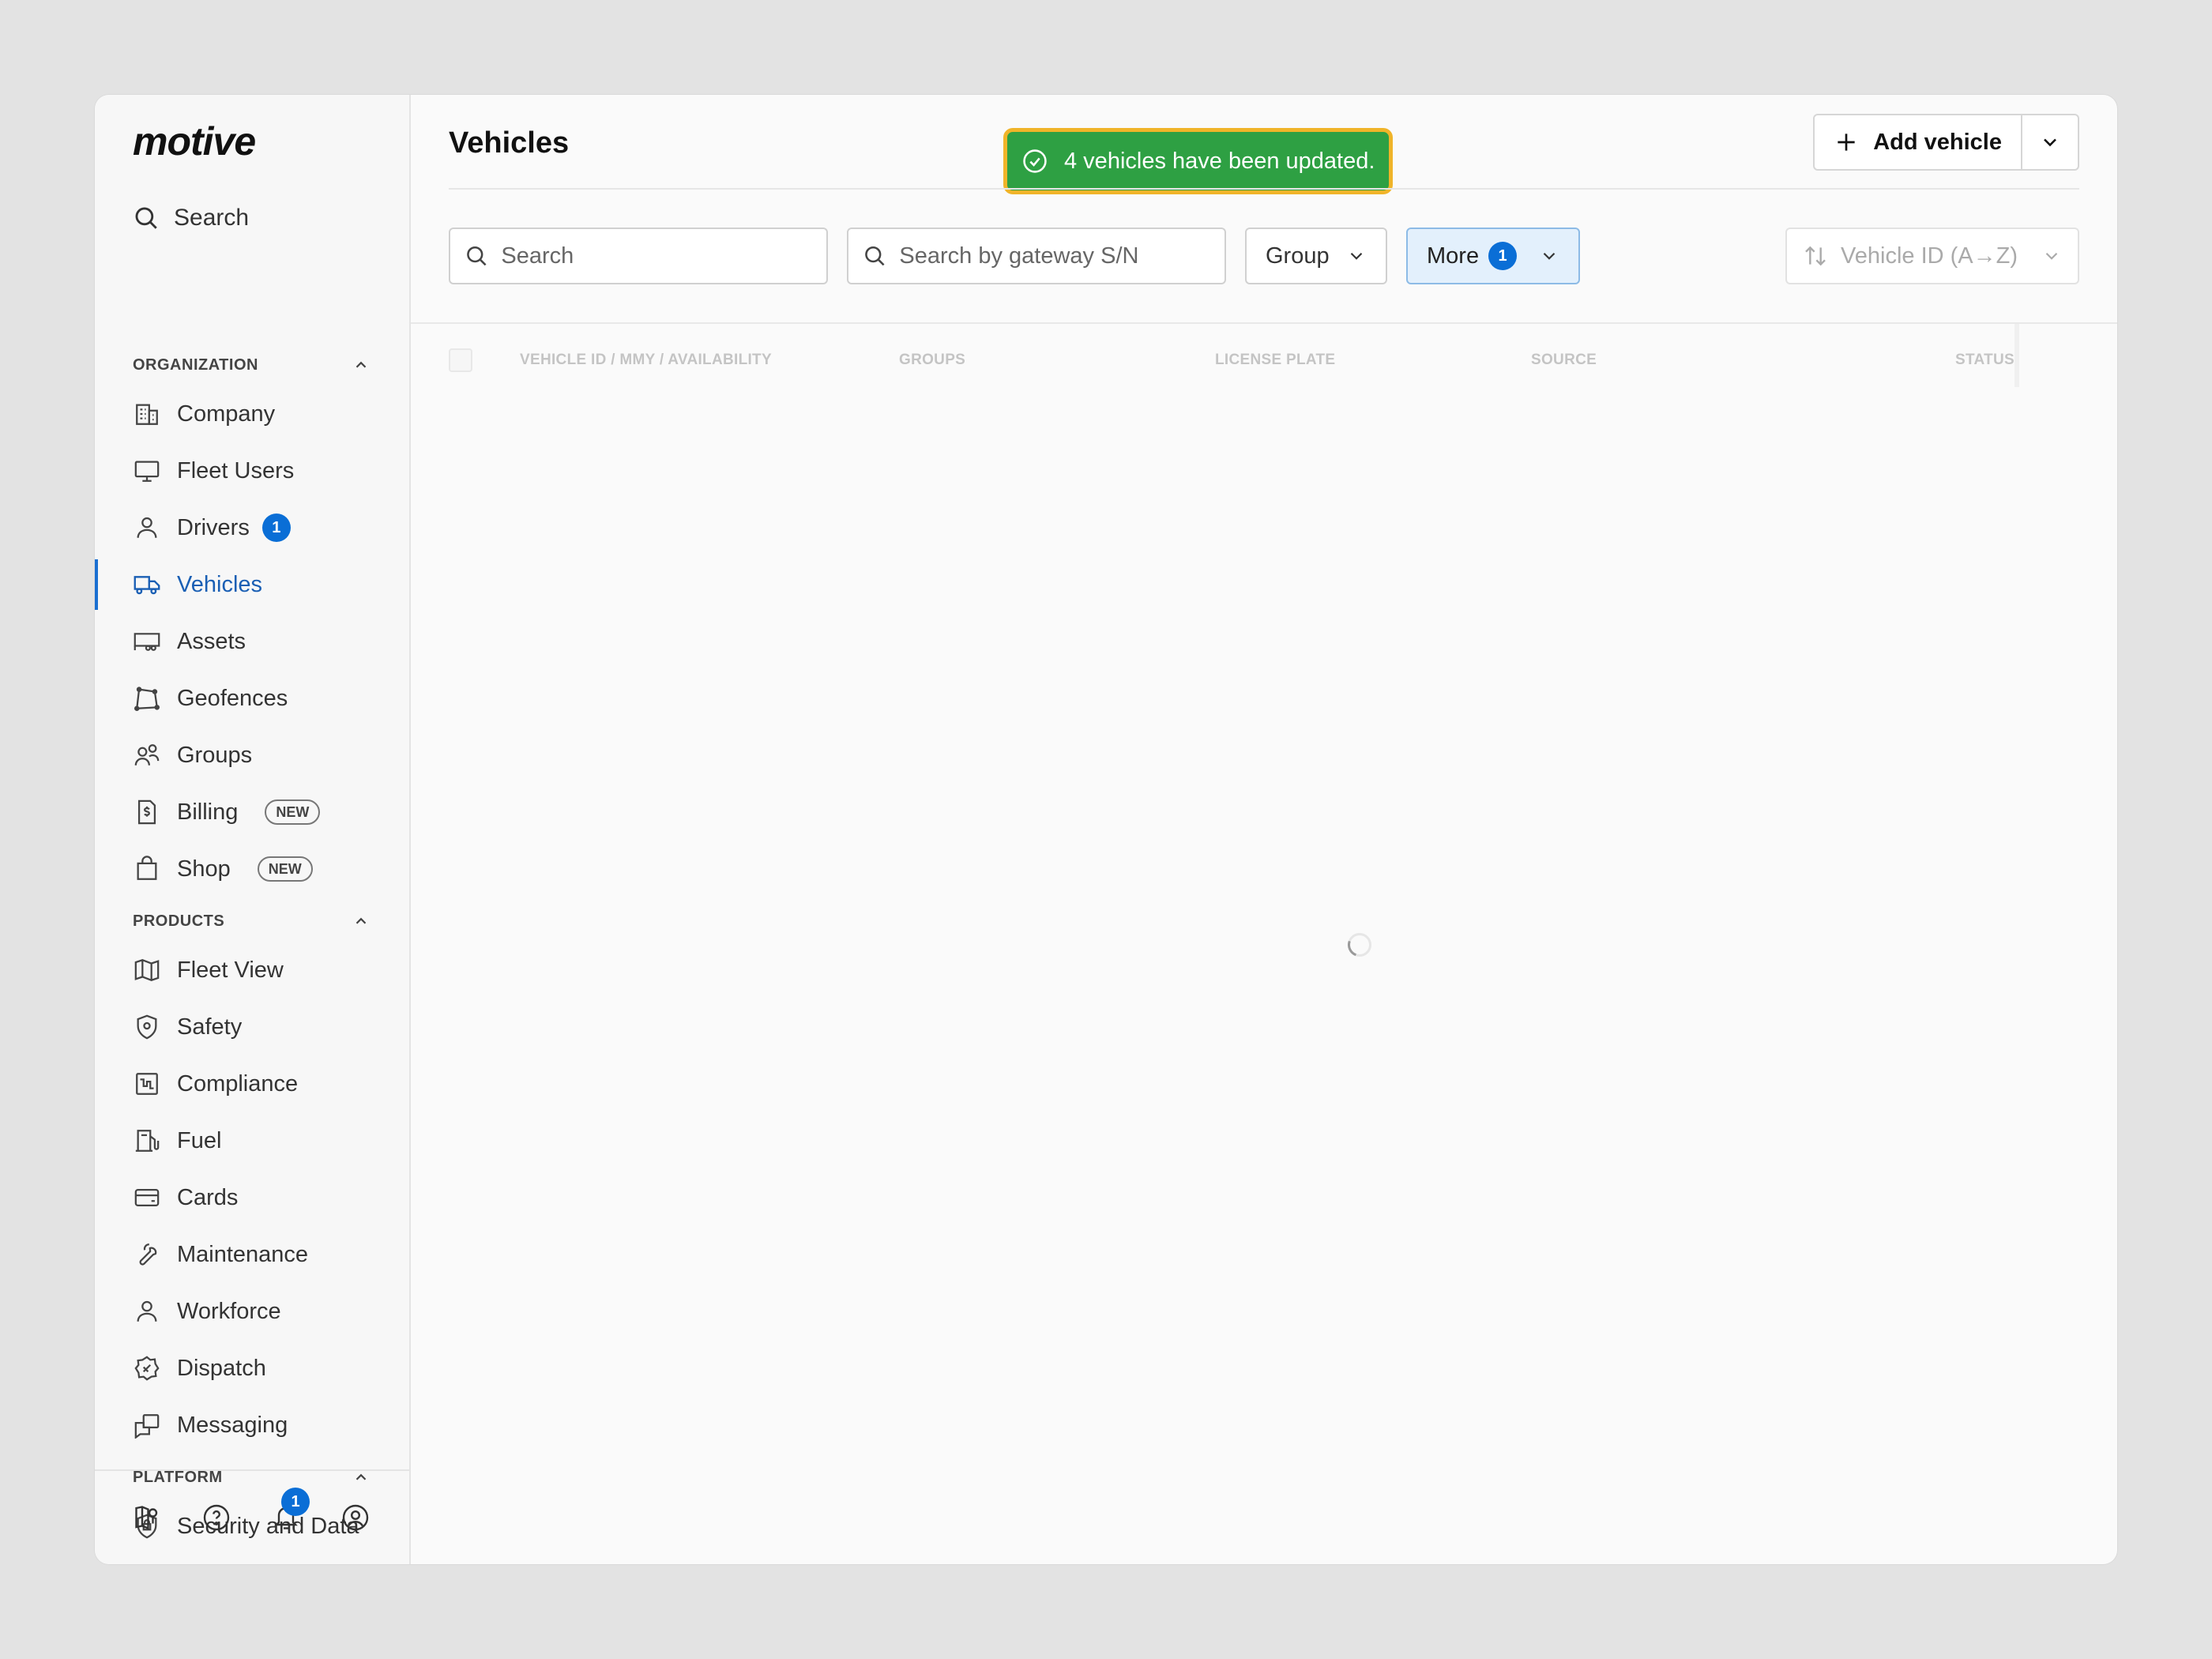  I want to click on sidebar-item-messaging: Messaging, so click(252, 1425).